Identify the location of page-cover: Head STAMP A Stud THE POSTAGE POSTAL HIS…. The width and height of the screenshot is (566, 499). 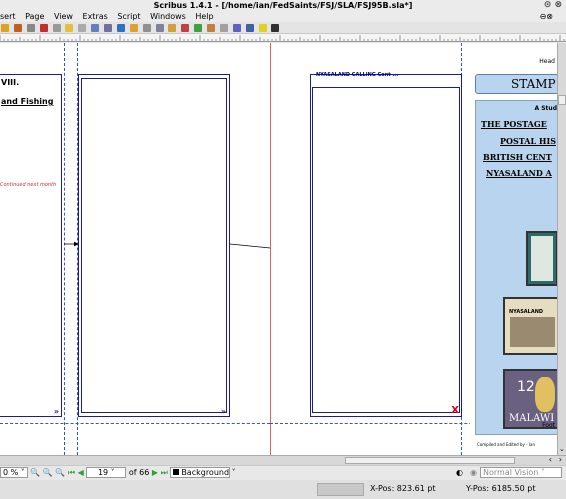
(513, 249).